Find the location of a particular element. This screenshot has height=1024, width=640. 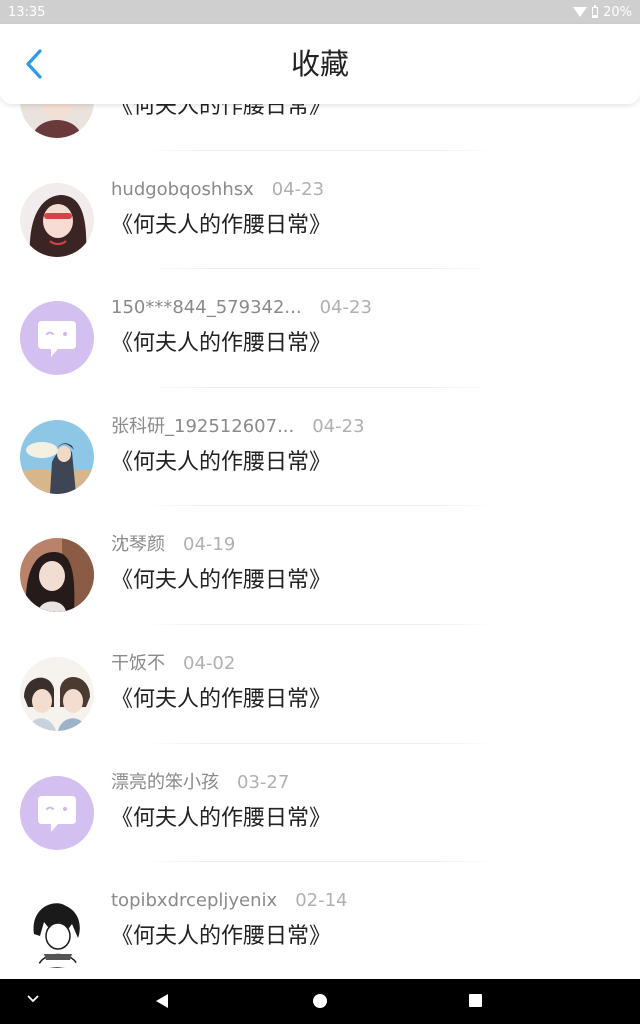

list-item: 沈琴颜 04-19 《何夫人的作腰日常》 is located at coordinates (320, 565).